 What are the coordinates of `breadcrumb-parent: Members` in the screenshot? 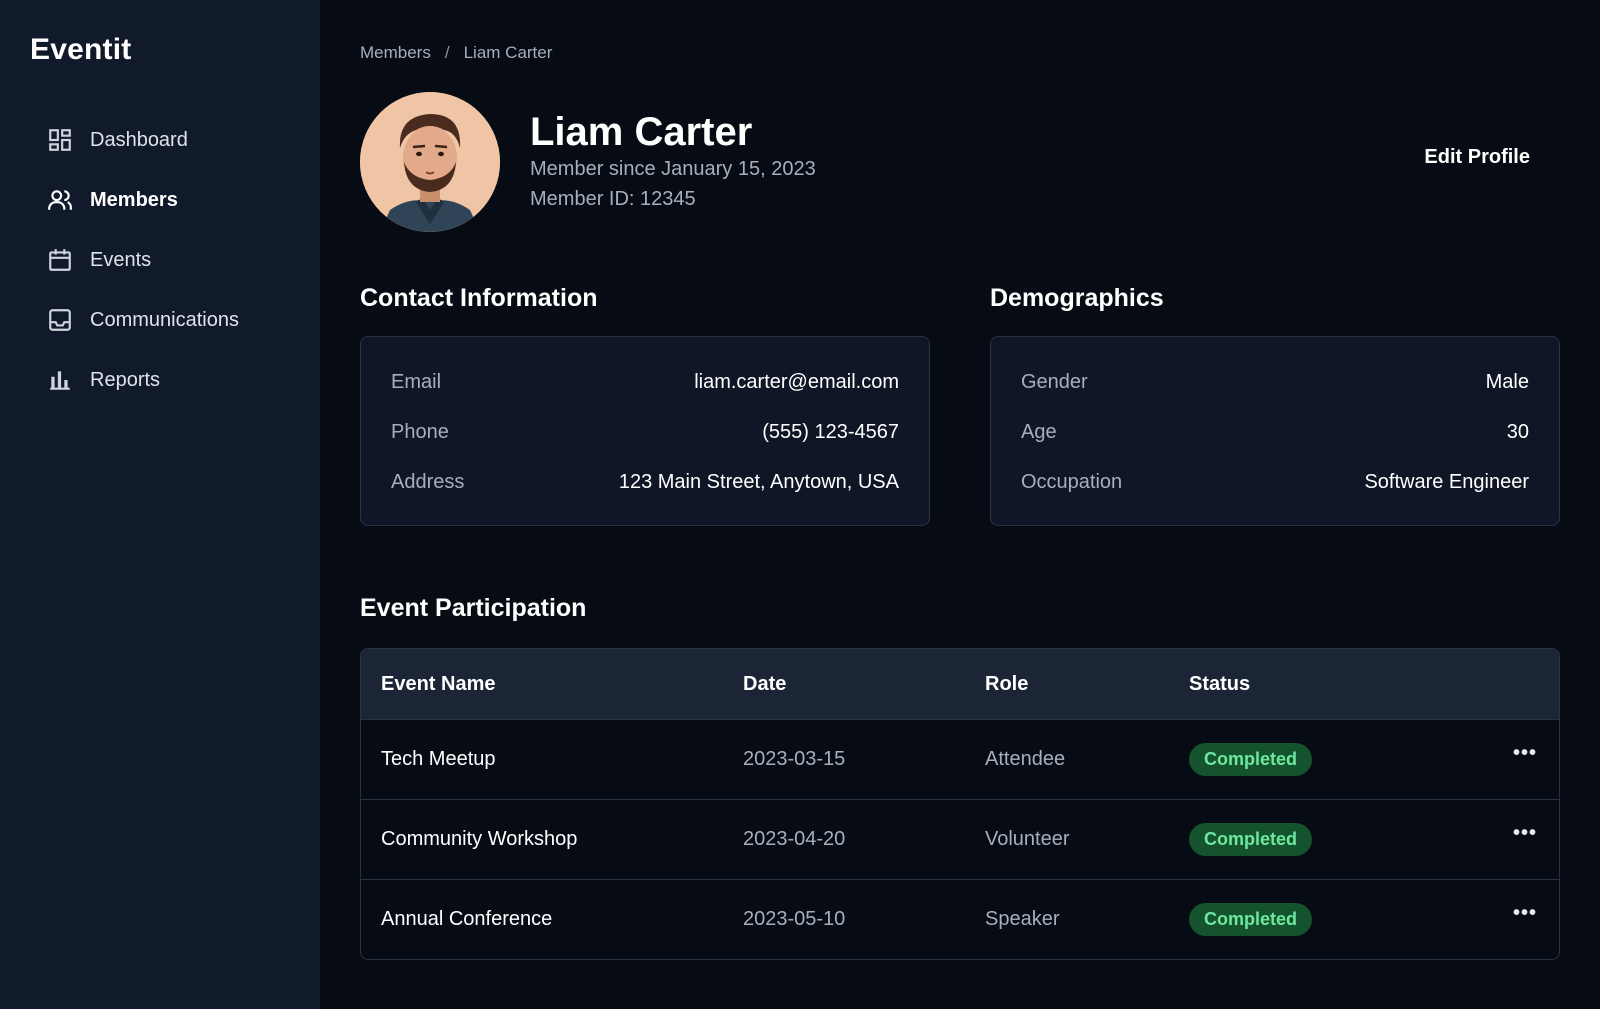 It's located at (395, 53).